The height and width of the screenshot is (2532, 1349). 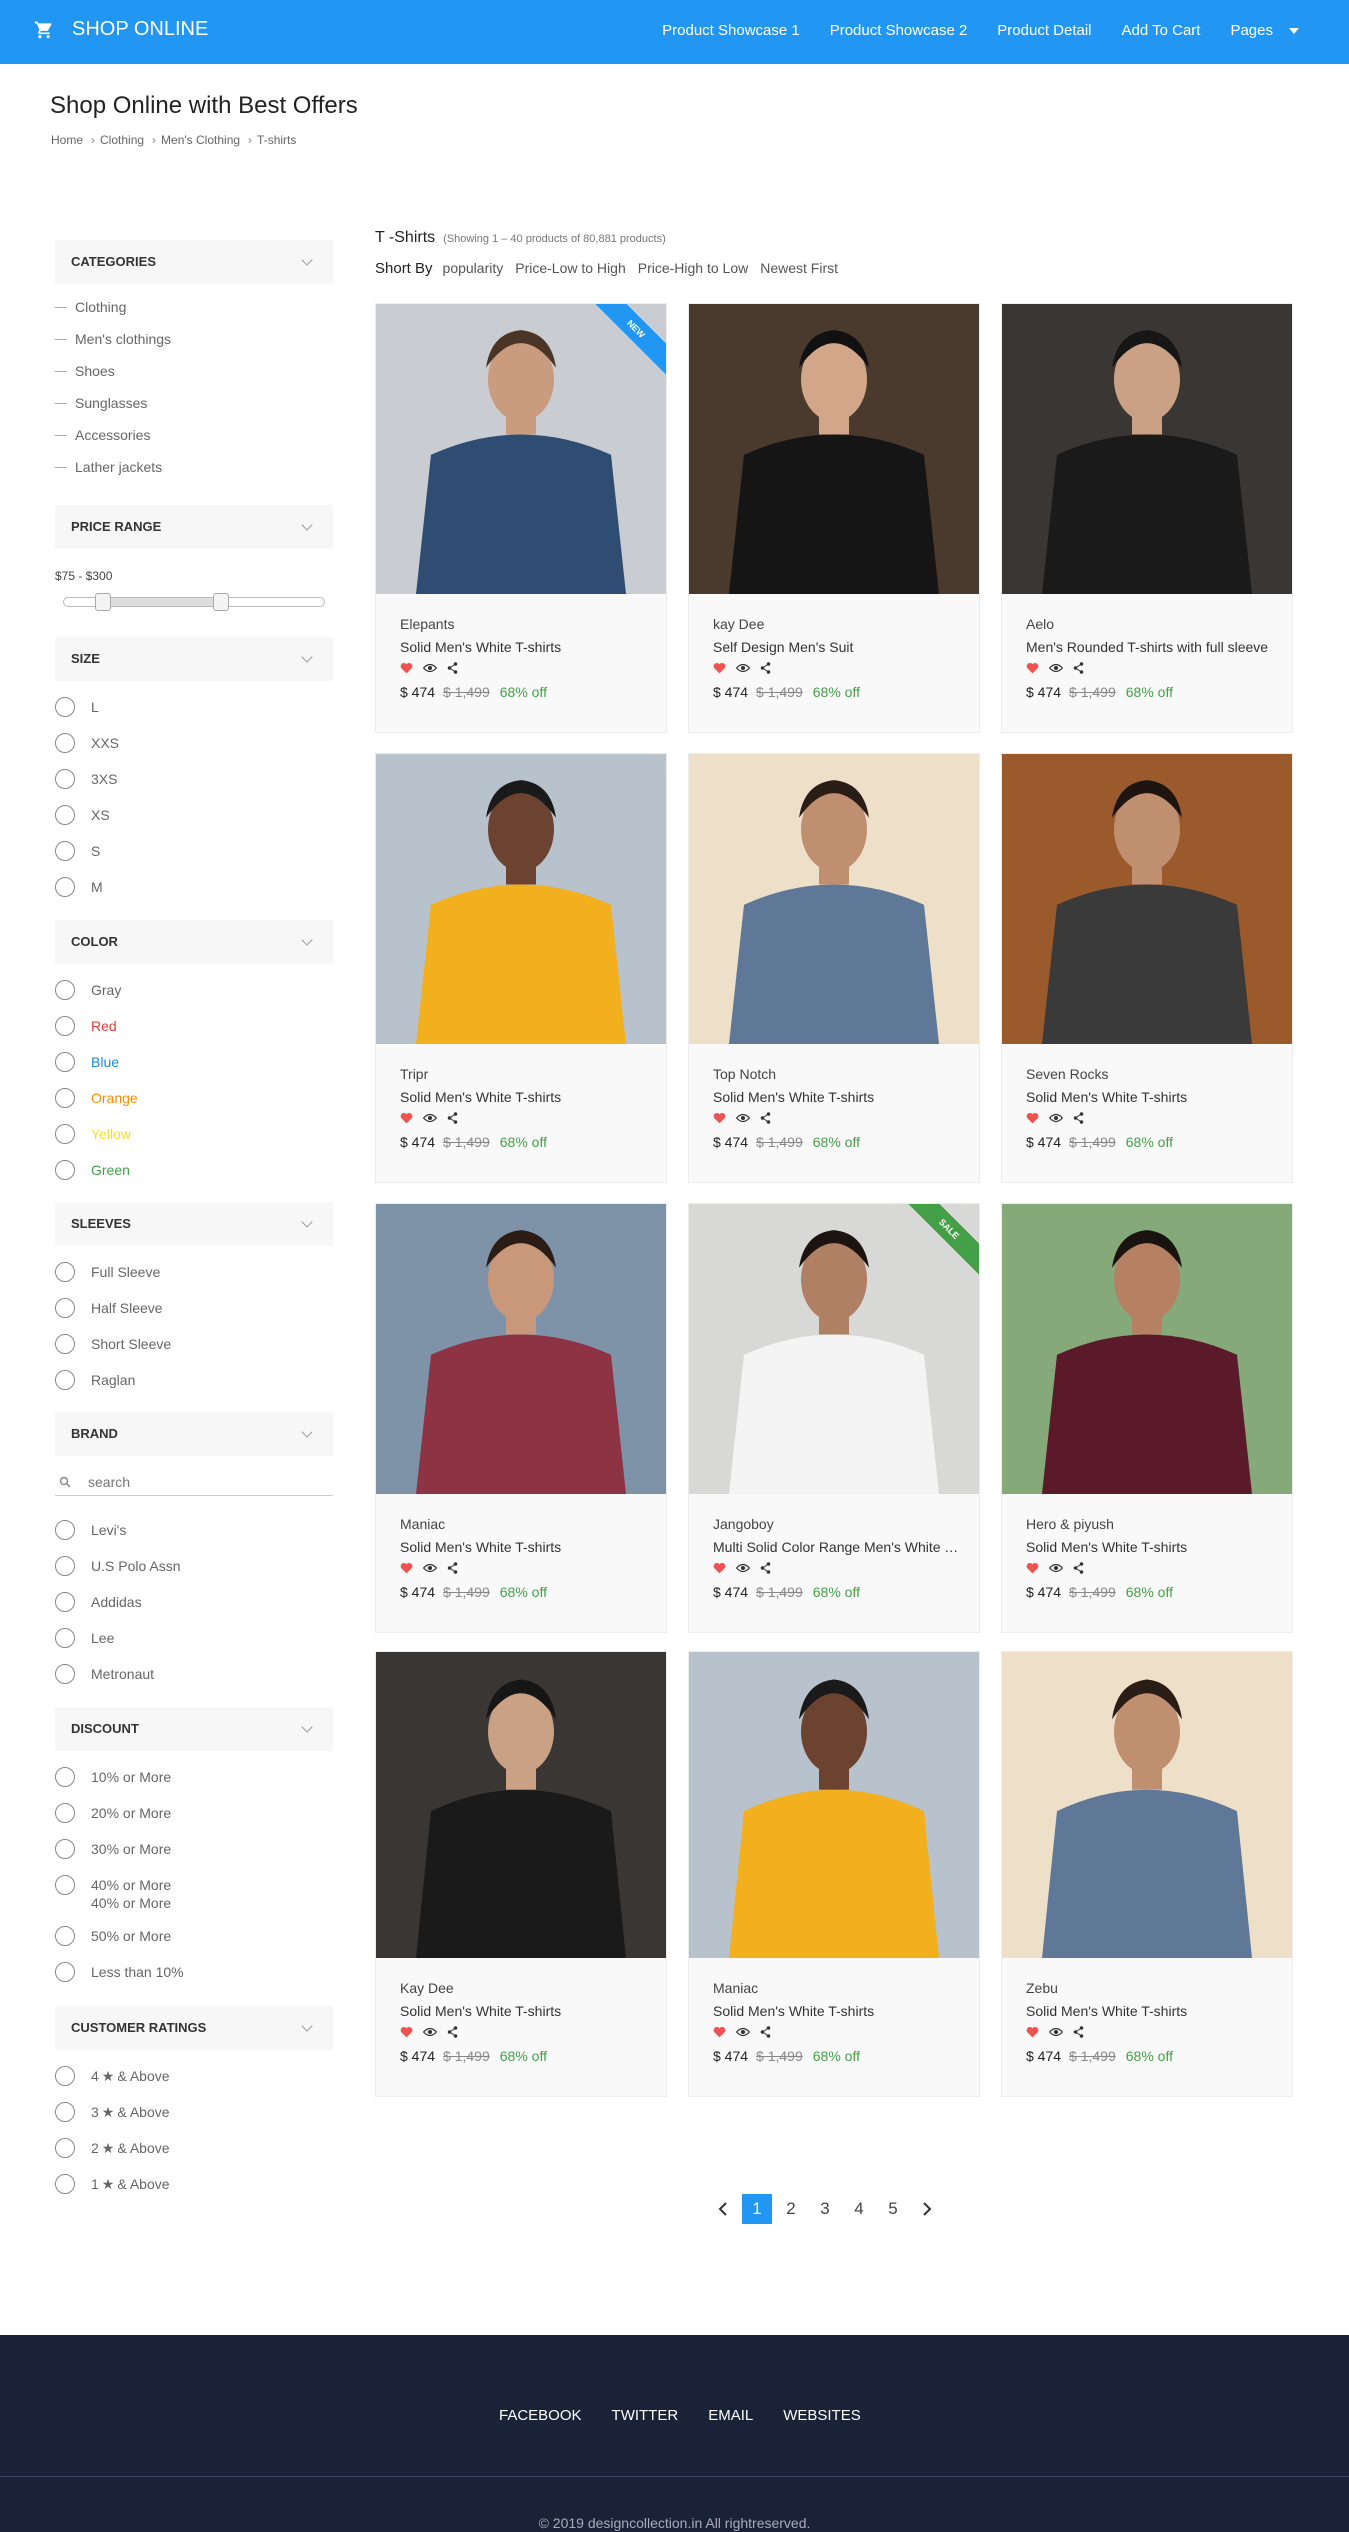 What do you see at coordinates (203, 1481) in the screenshot?
I see `brand-search-input` at bounding box center [203, 1481].